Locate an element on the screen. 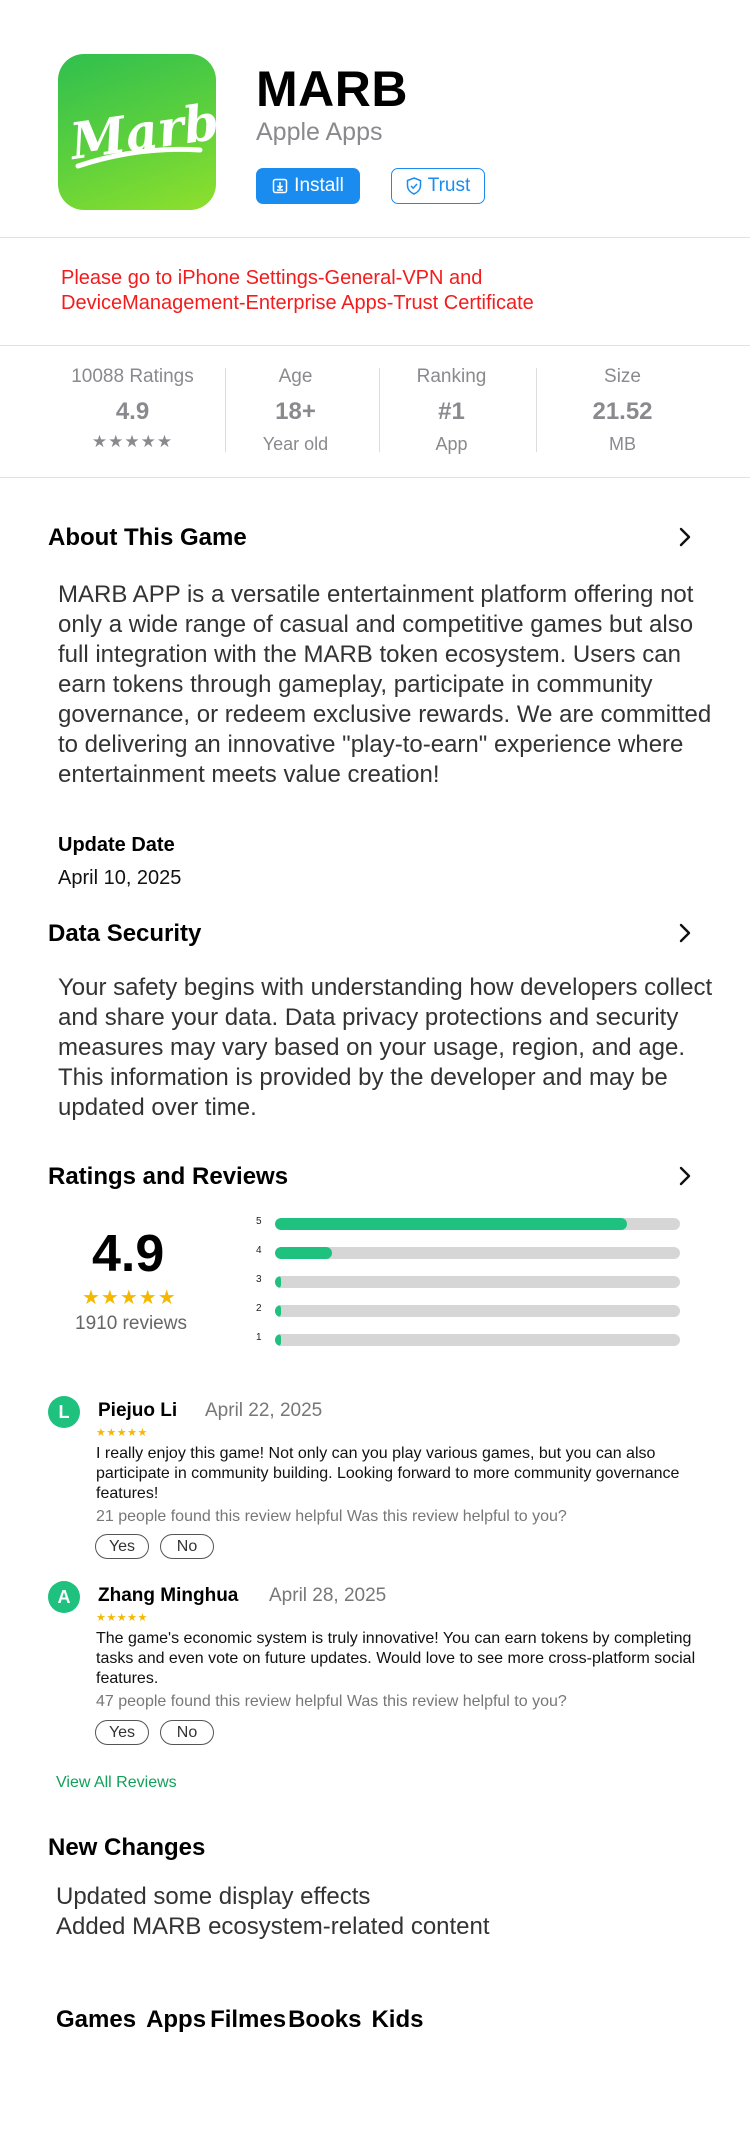  review-date: April 28, 2025 is located at coordinates (328, 1595).